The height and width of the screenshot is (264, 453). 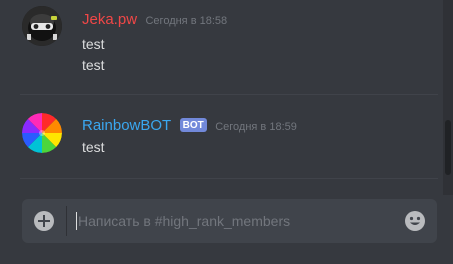 I want to click on text-caret, so click(x=76, y=221).